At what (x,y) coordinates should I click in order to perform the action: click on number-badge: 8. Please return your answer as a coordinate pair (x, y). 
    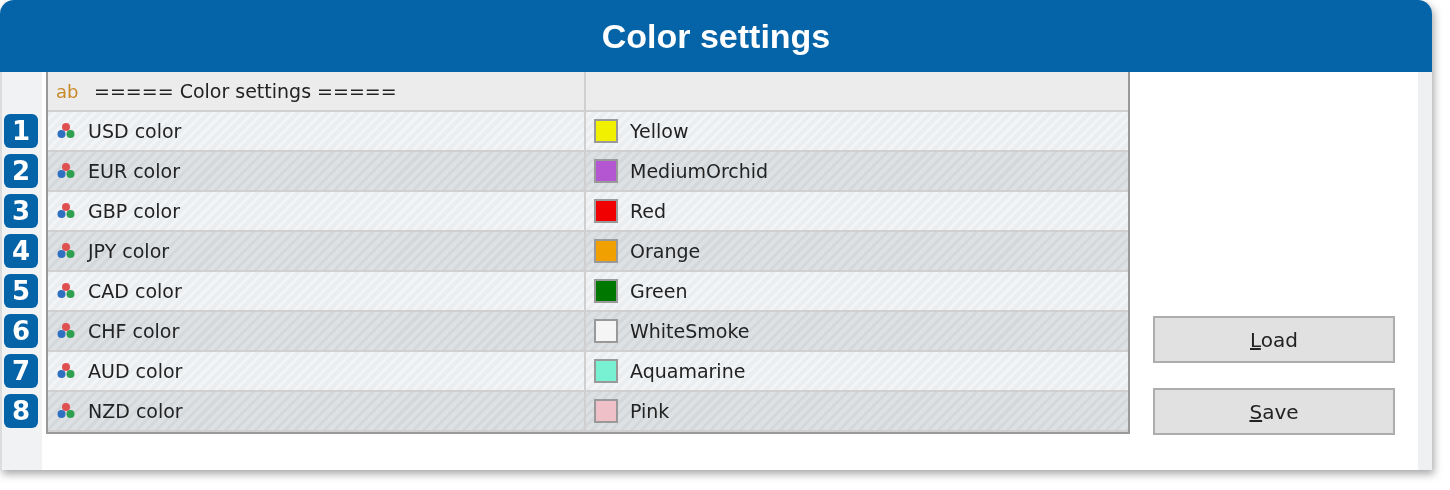
    Looking at the image, I should click on (21, 411).